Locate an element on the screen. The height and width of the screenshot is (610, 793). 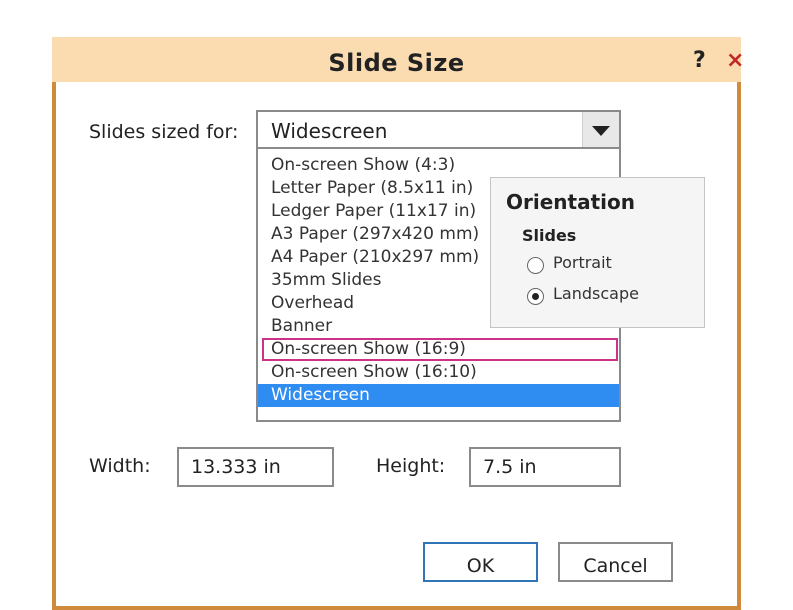
height-input is located at coordinates (545, 467).